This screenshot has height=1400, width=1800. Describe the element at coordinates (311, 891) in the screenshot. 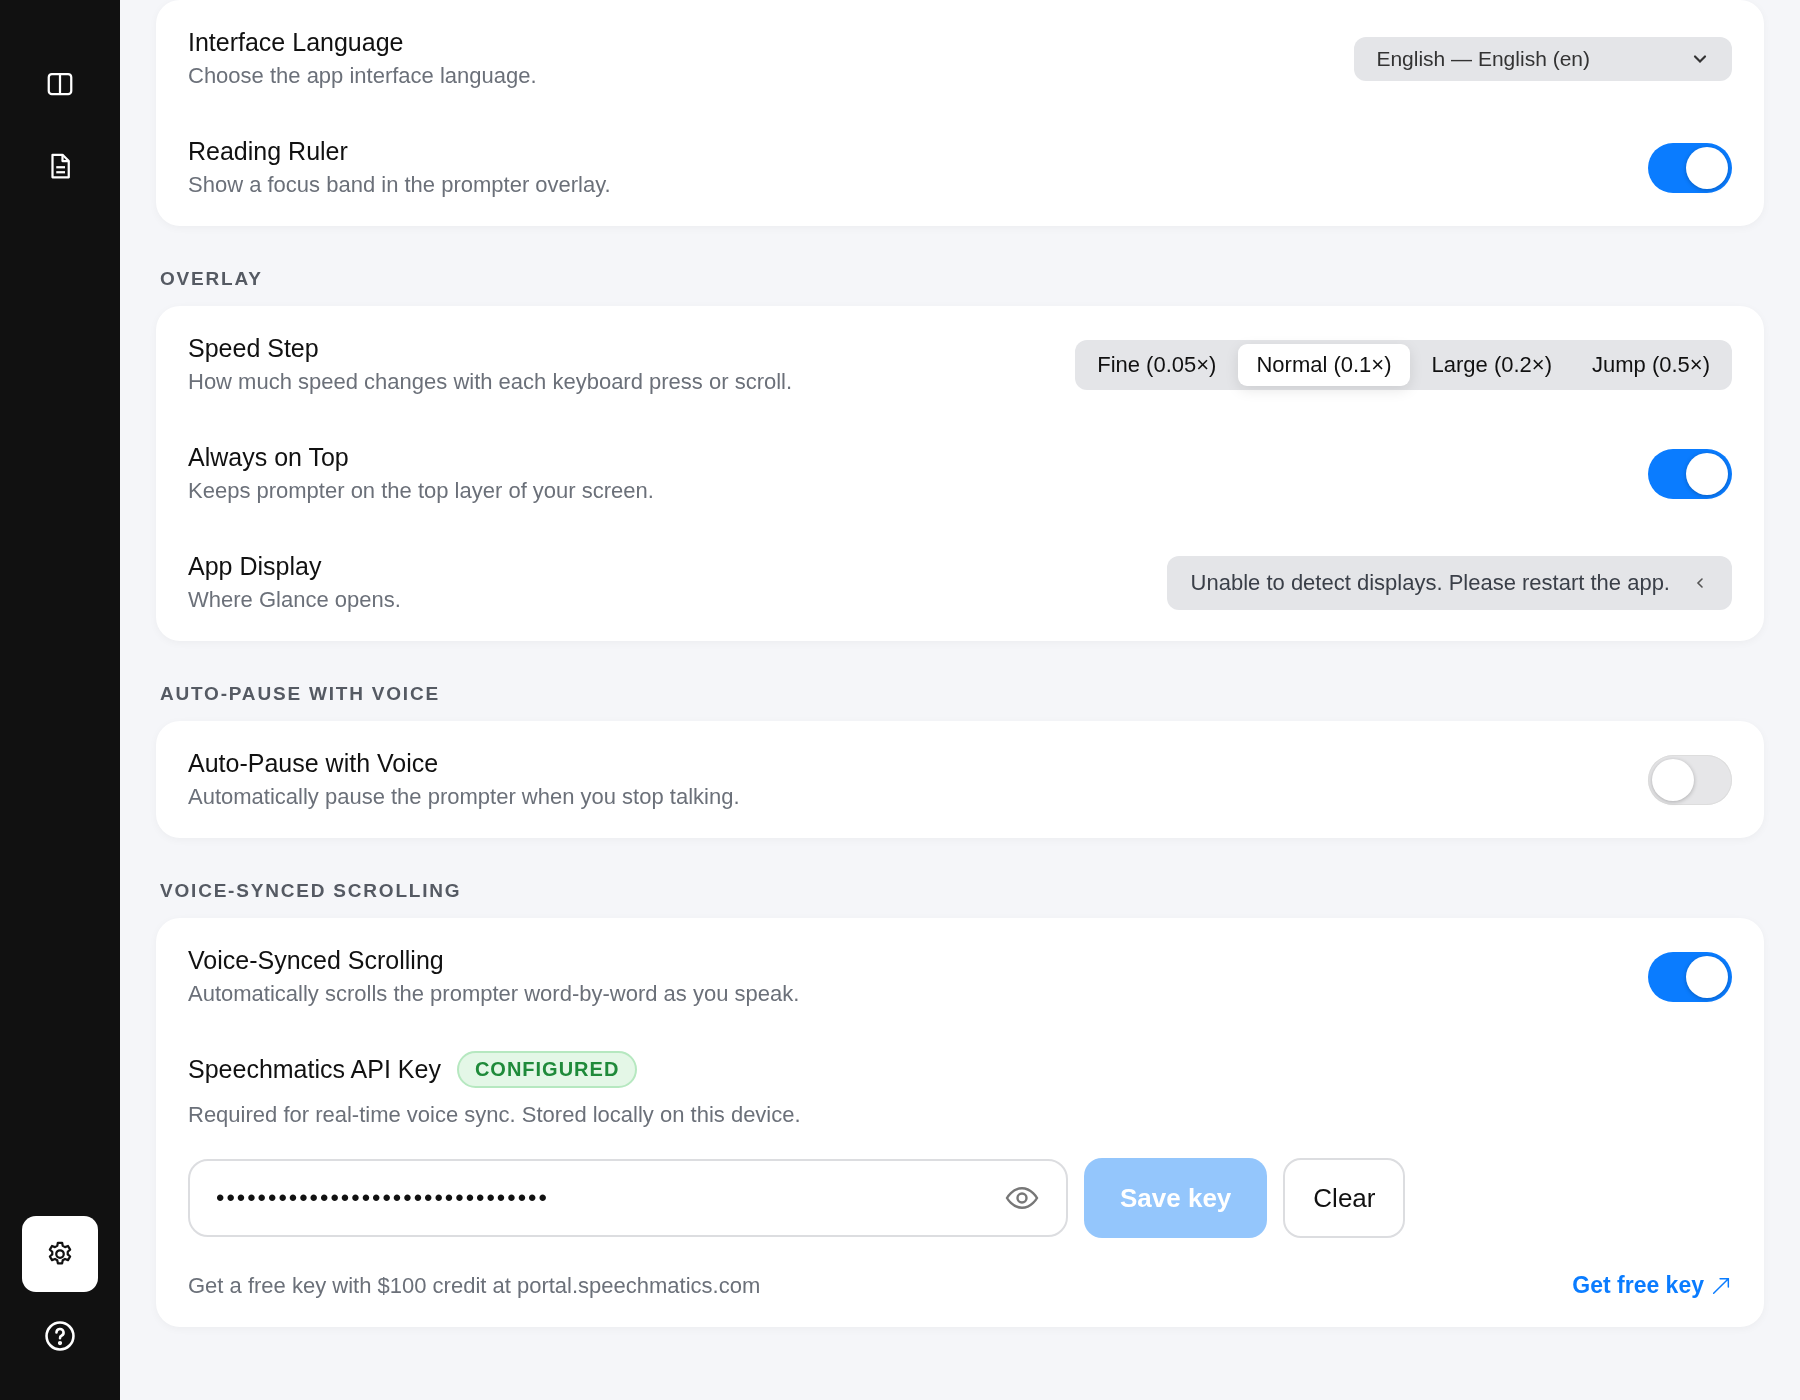

I see `section-heading: VOICE-SYNCED SCROLLING` at that location.